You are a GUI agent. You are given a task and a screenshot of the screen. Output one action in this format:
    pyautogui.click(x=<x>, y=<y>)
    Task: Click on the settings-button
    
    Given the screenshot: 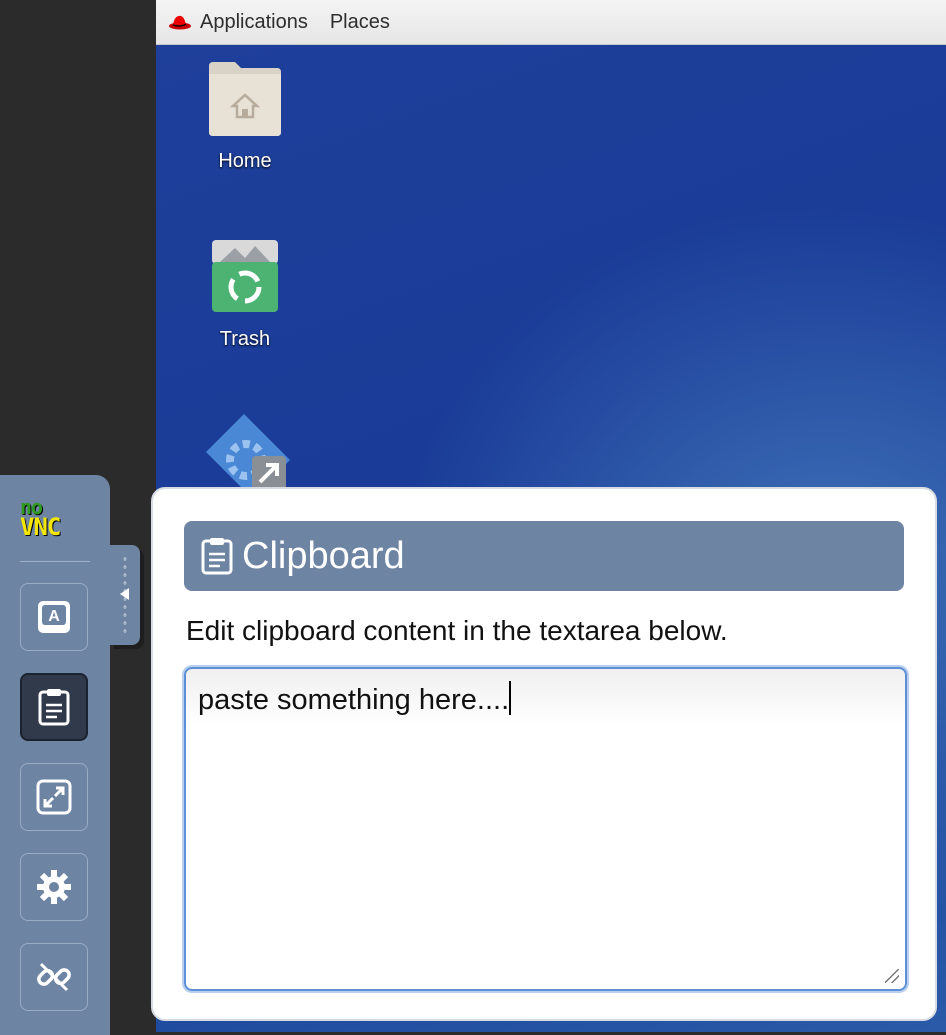 What is the action you would take?
    pyautogui.click(x=54, y=887)
    